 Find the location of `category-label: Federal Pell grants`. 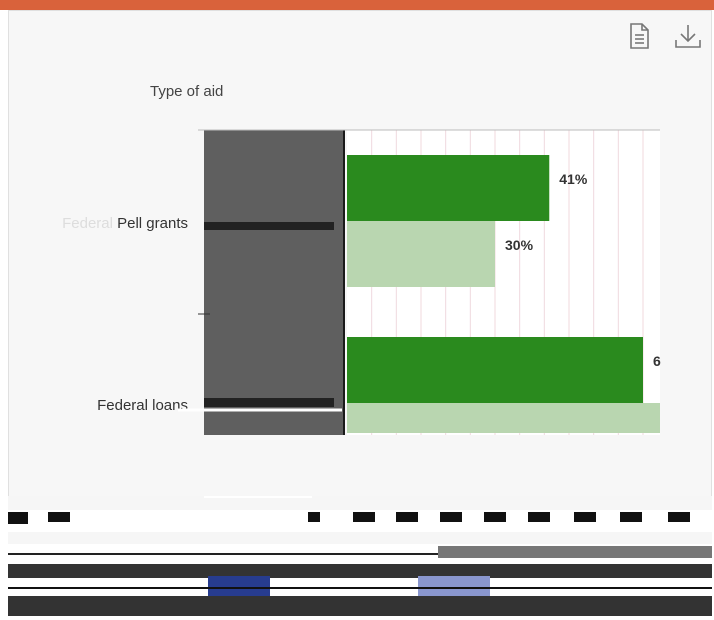

category-label: Federal Pell grants is located at coordinates (125, 223).